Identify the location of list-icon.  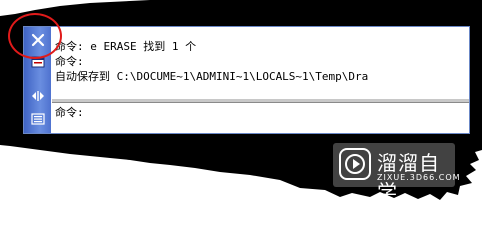
(37, 119).